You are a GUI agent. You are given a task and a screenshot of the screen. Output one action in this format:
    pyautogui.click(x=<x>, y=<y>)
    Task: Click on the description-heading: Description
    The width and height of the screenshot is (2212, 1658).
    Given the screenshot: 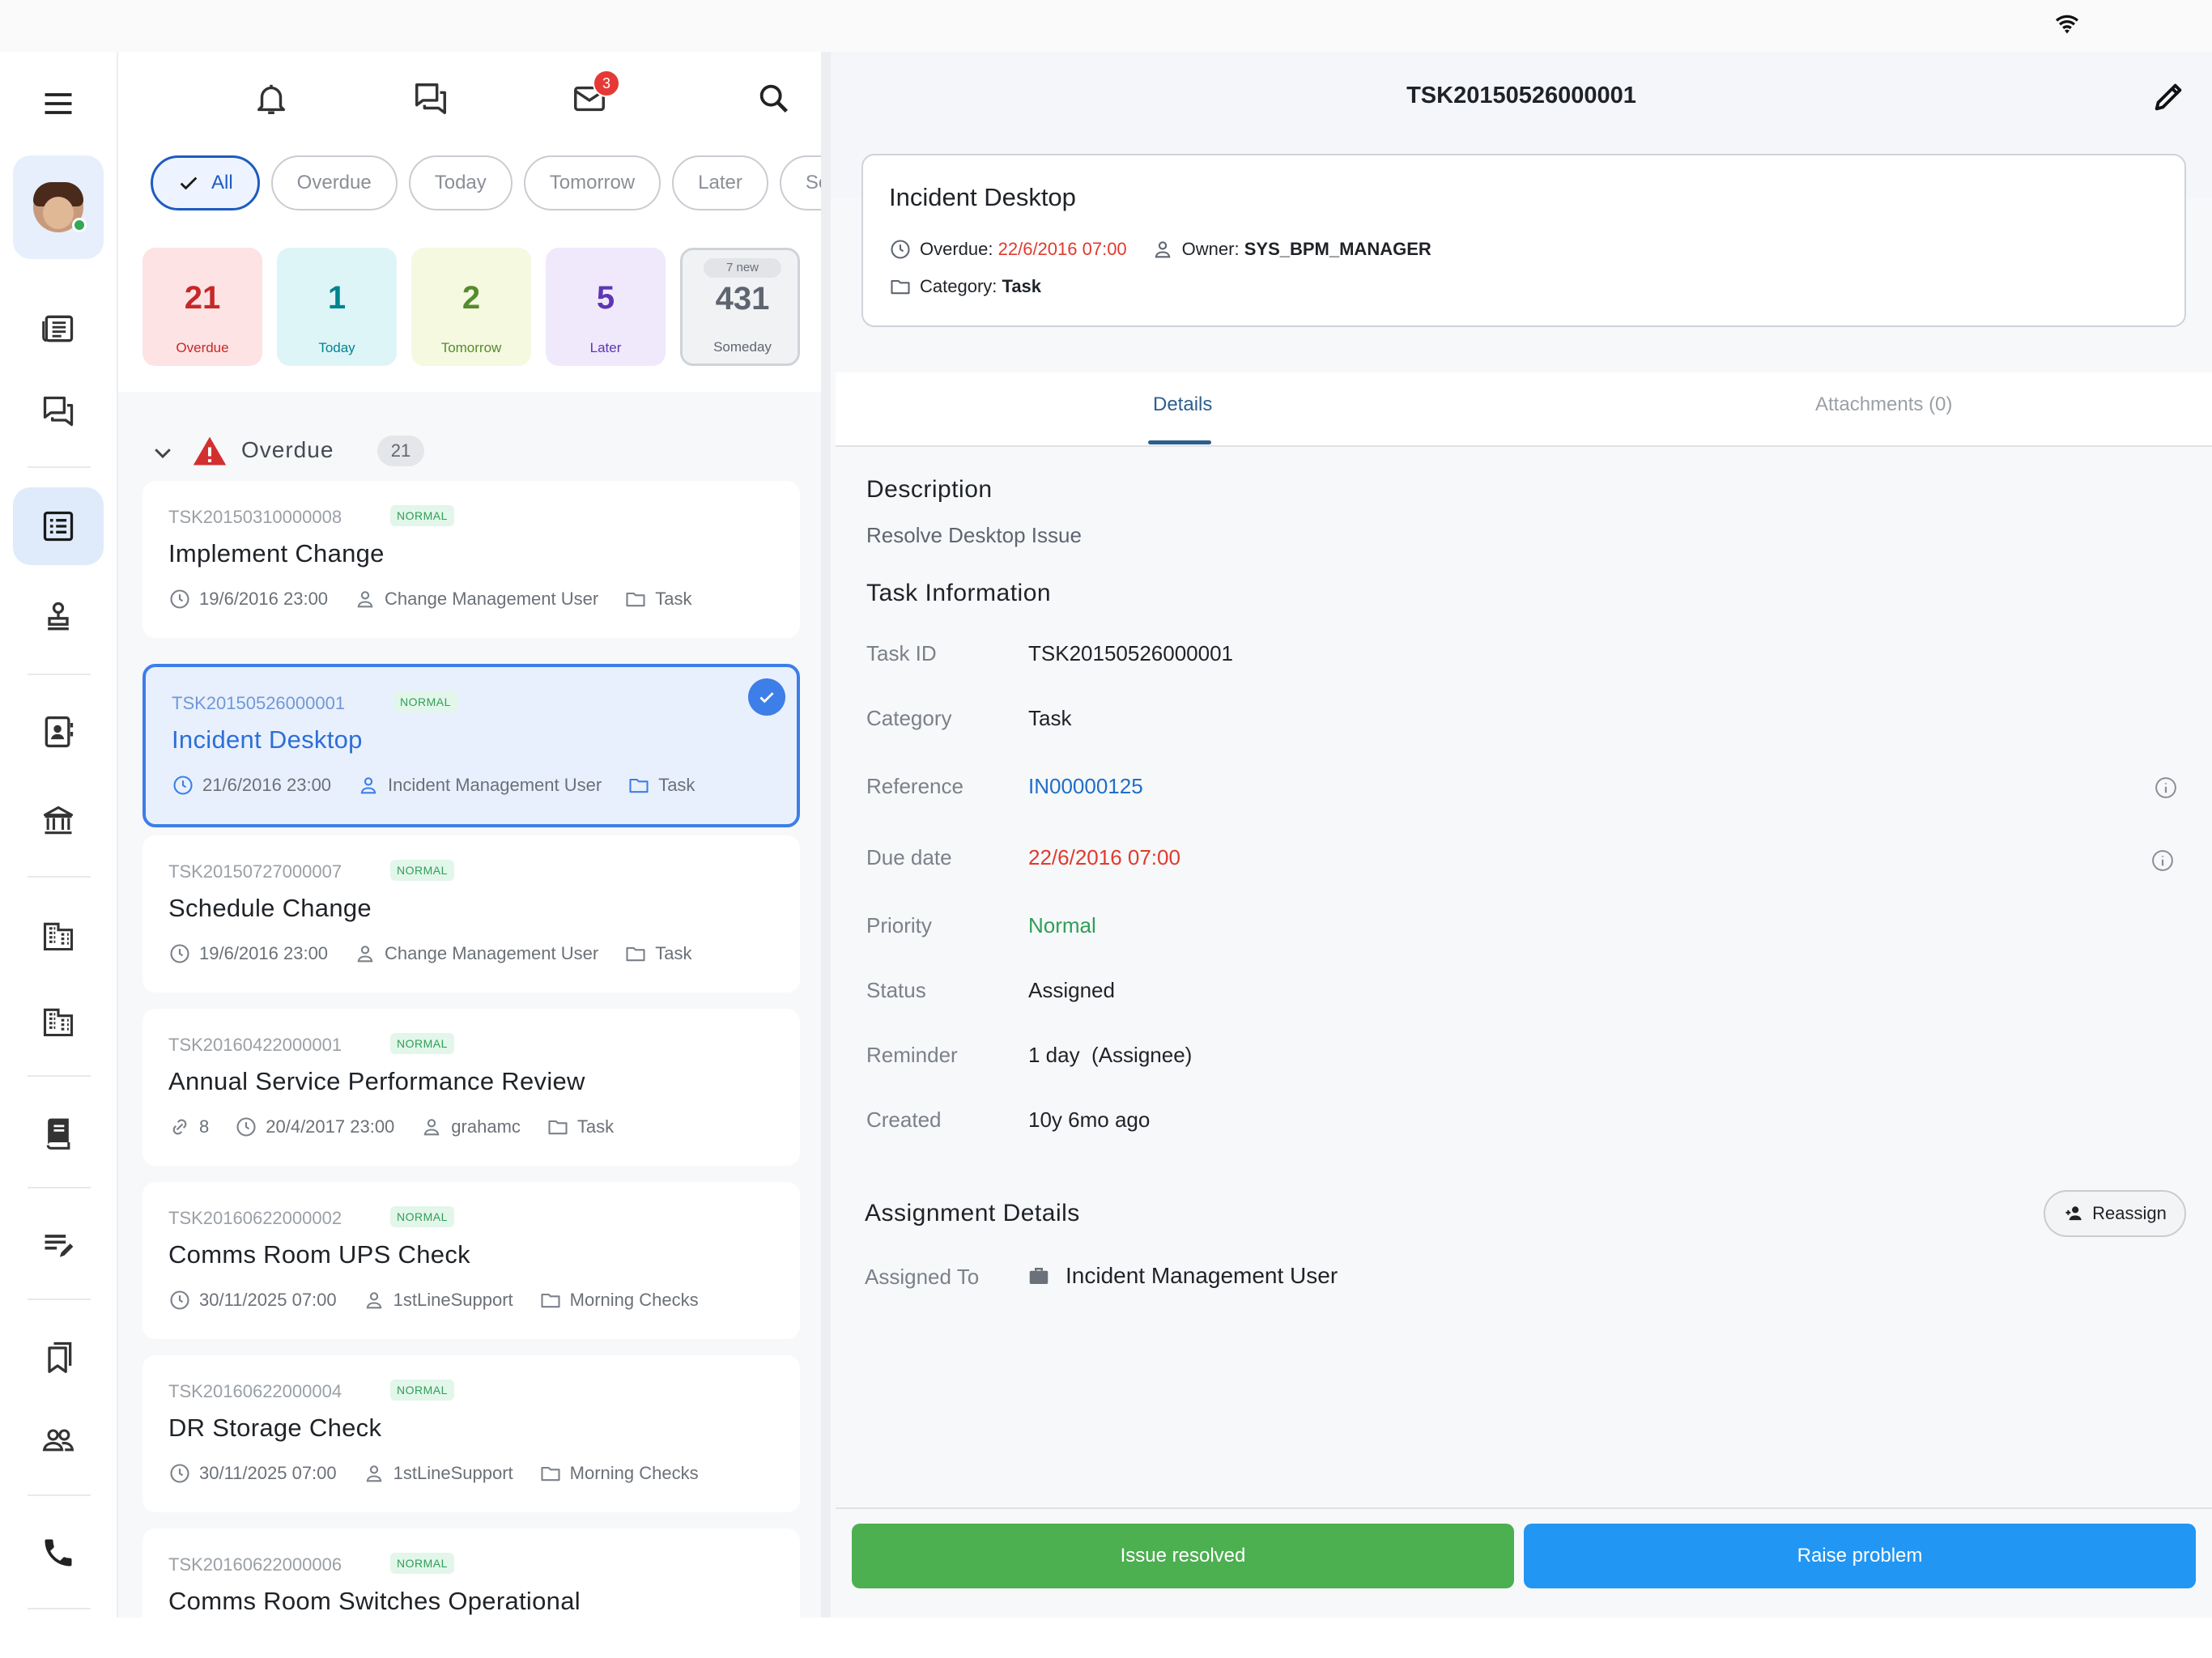 What is the action you would take?
    pyautogui.click(x=929, y=489)
    